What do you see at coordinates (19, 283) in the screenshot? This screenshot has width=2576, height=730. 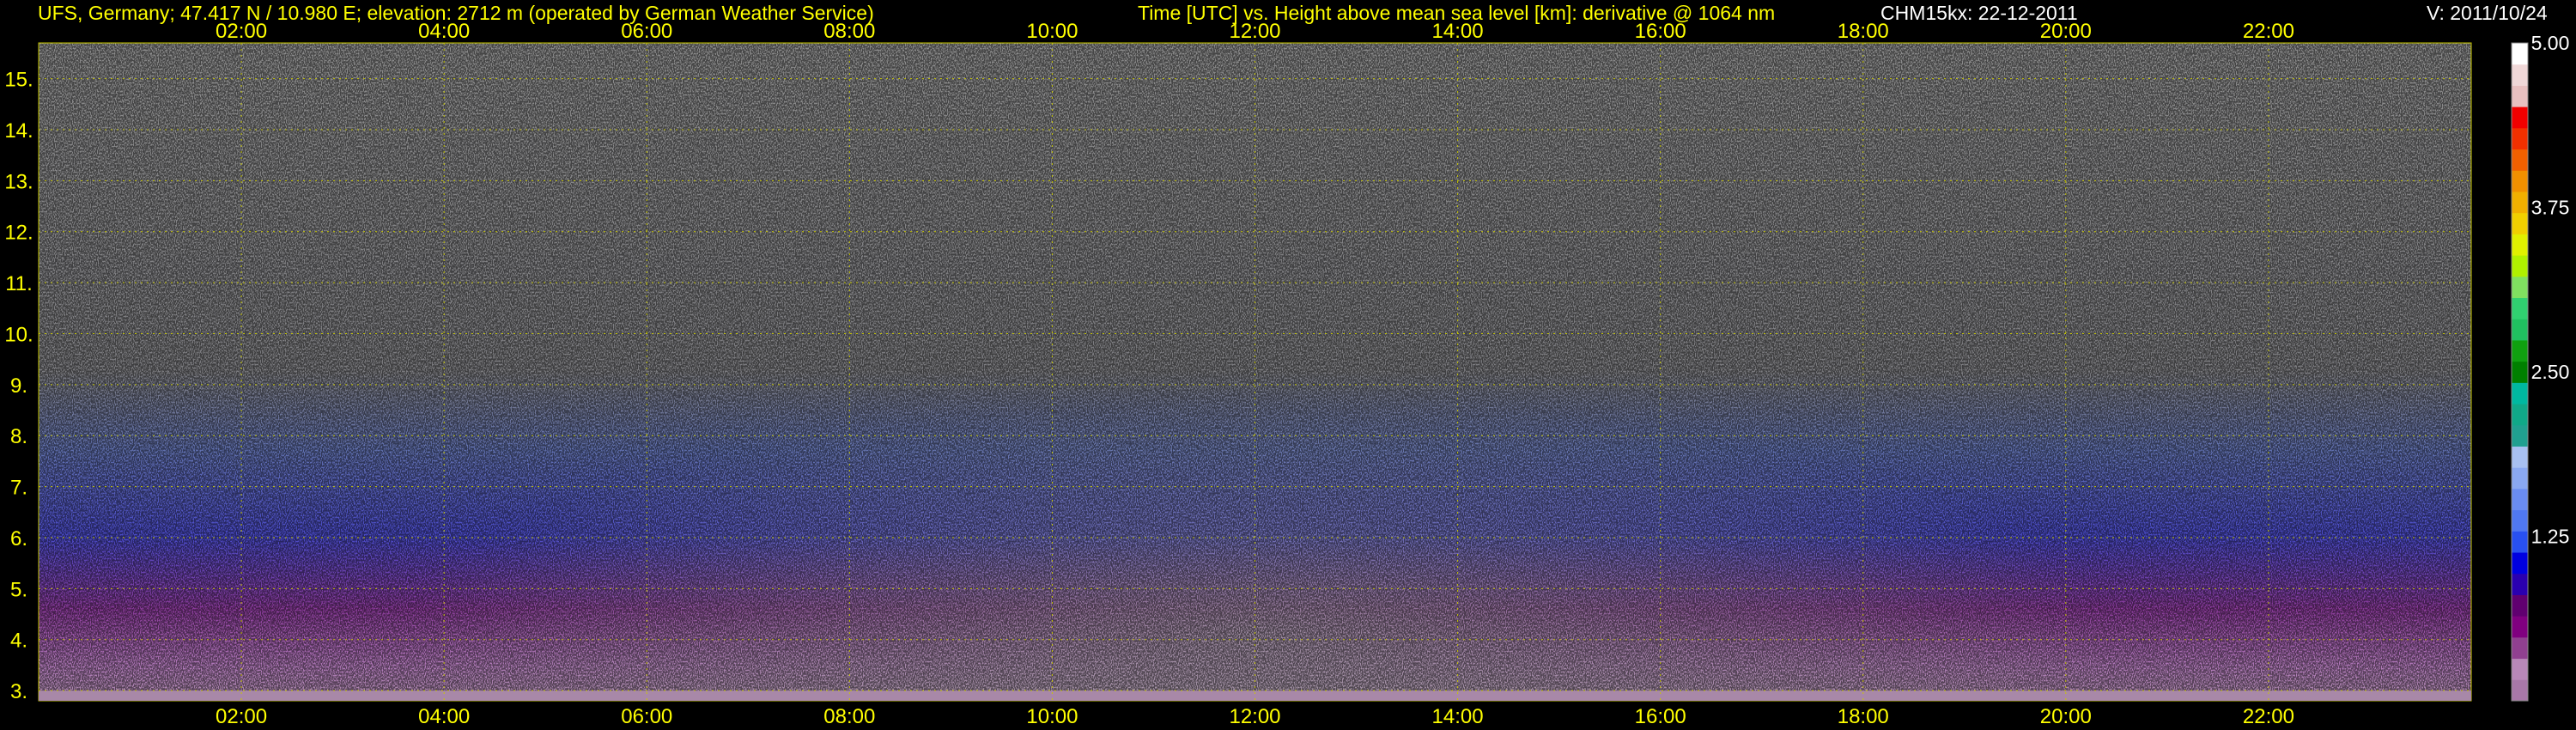 I see `y-tick-label: 11.` at bounding box center [19, 283].